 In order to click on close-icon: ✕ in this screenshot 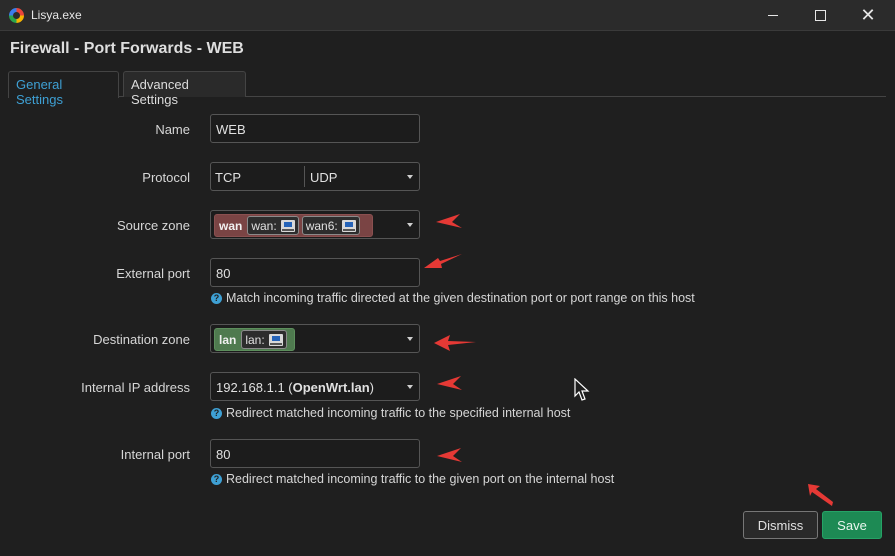, I will do `click(868, 15)`.